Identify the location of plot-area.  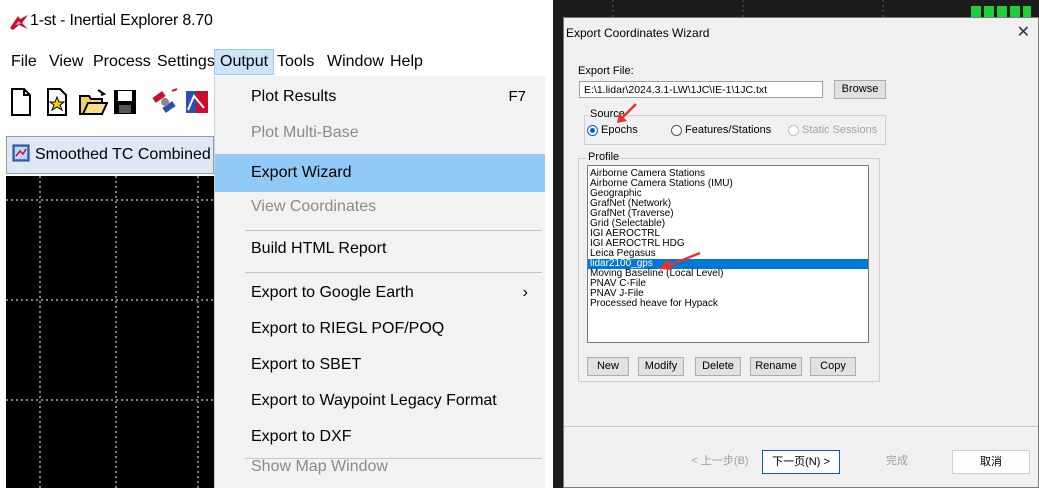
(110, 332).